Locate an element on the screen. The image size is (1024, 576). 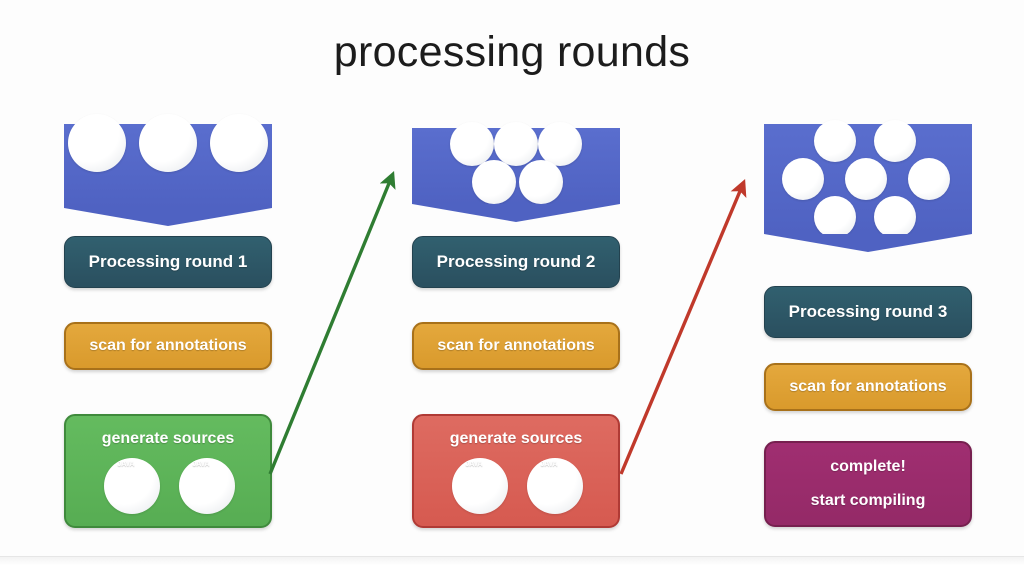
round-3-label-box: Processing round 3 is located at coordinates (868, 312).